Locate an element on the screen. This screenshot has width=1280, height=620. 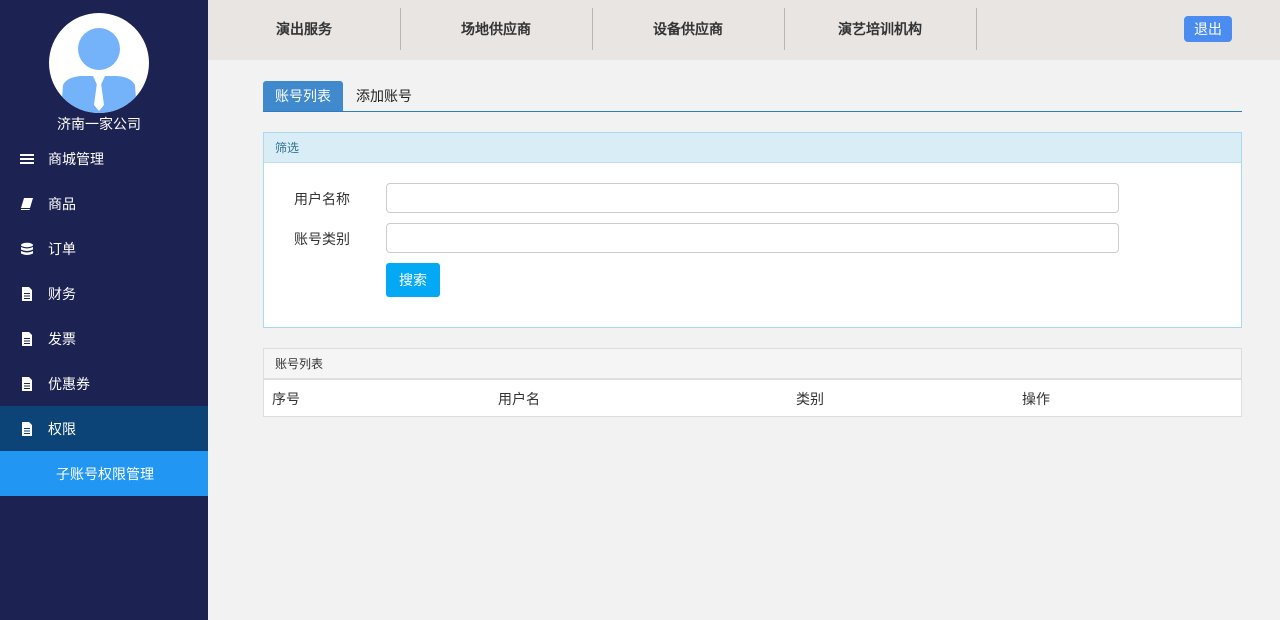
database-icon is located at coordinates (27, 249).